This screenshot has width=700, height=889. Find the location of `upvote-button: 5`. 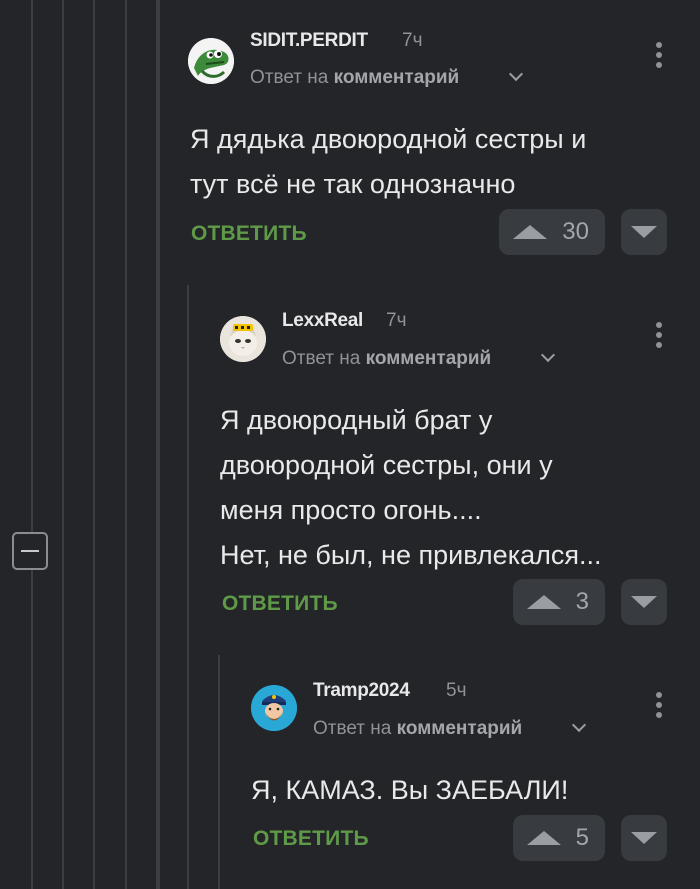

upvote-button: 5 is located at coordinates (559, 838).